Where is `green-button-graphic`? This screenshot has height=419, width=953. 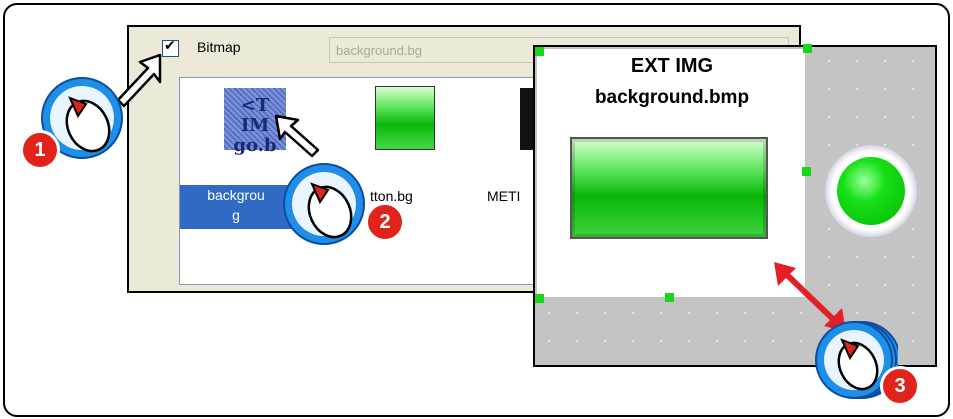
green-button-graphic is located at coordinates (669, 188).